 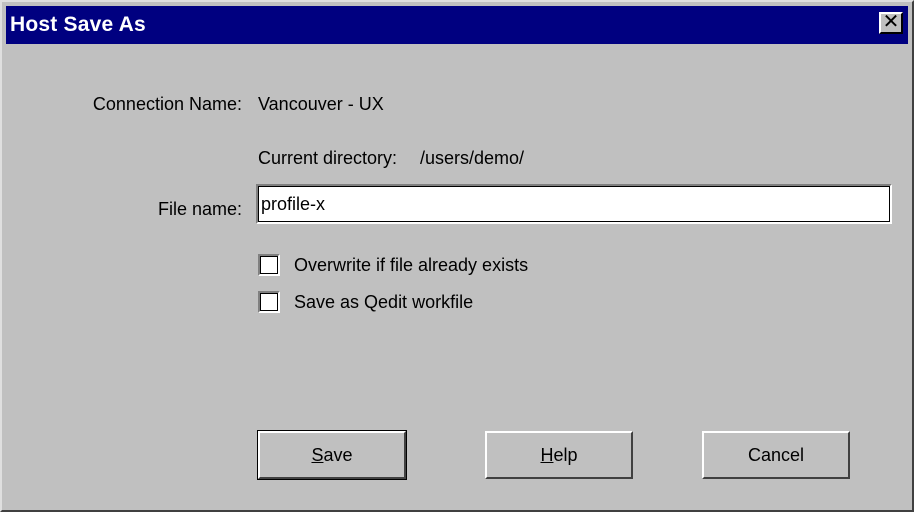 I want to click on close-icon: ✕, so click(x=891, y=22).